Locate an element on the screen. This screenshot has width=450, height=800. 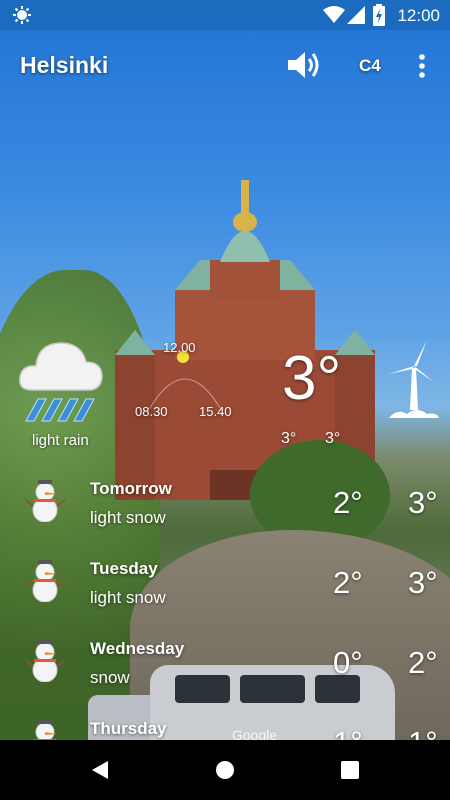
sun-arc is located at coordinates (185, 393).